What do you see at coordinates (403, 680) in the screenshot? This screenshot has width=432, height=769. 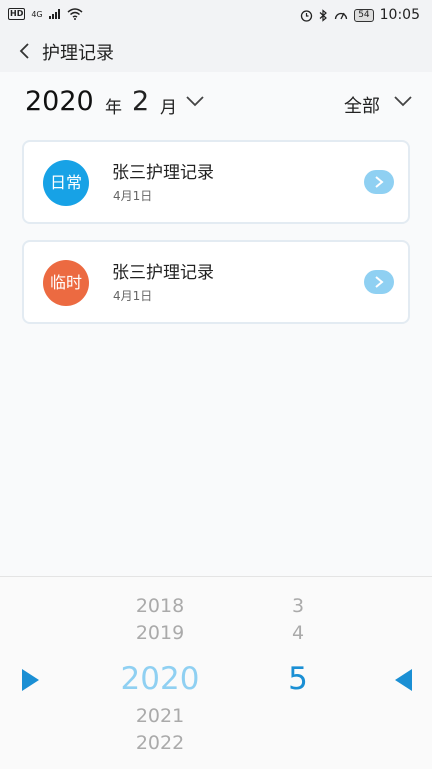 I see `picker-right-indicator-icon` at bounding box center [403, 680].